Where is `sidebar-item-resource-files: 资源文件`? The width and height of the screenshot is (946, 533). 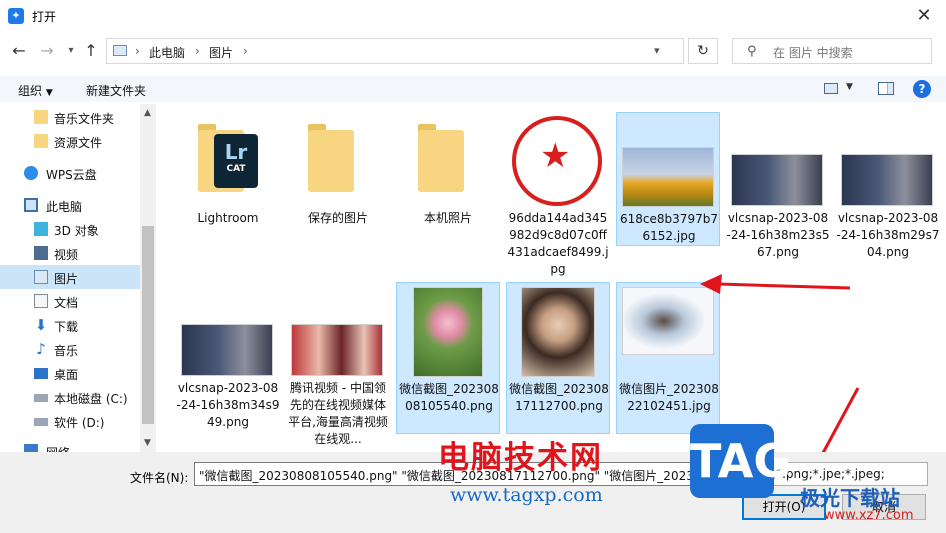
sidebar-item-resource-files: 资源文件 is located at coordinates (70, 141).